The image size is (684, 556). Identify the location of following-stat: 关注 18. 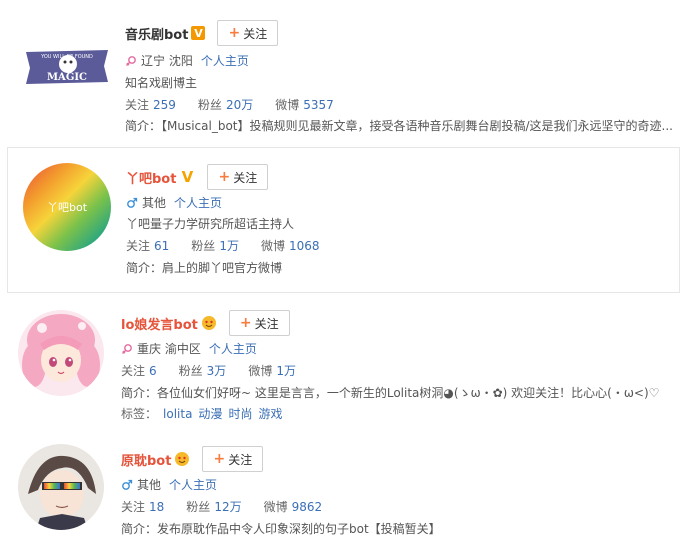
(142, 506).